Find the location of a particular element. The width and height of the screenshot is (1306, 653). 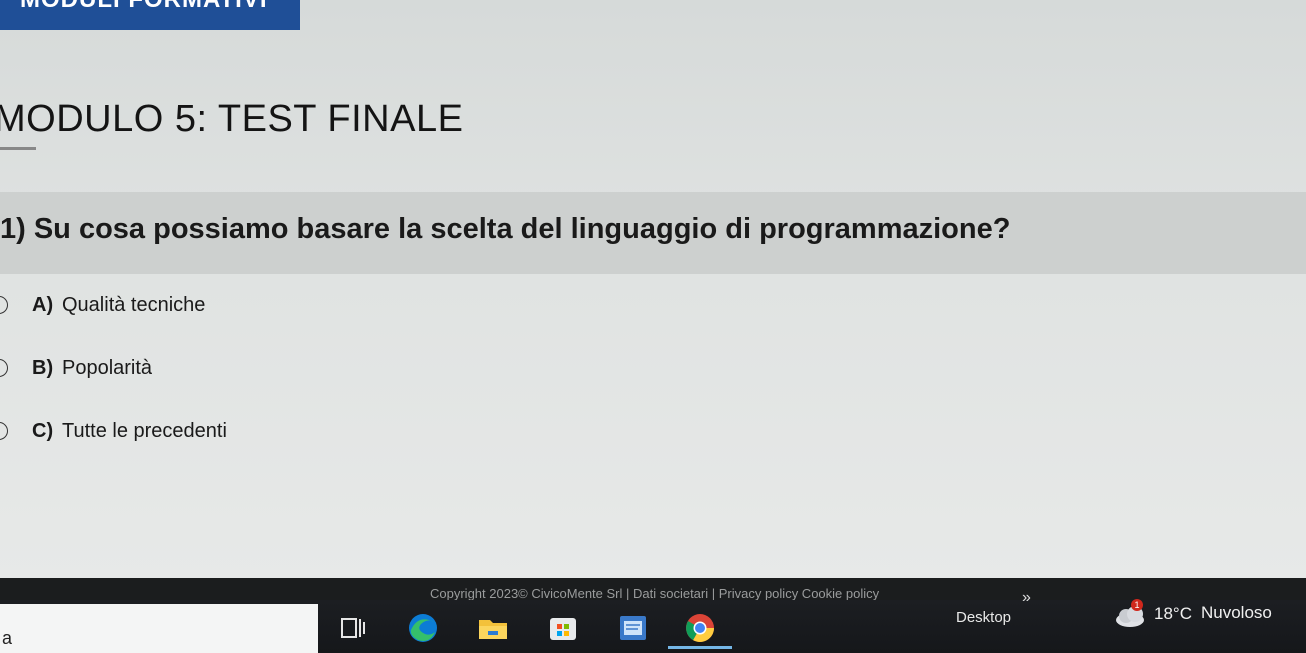

title-underline is located at coordinates (18, 148).